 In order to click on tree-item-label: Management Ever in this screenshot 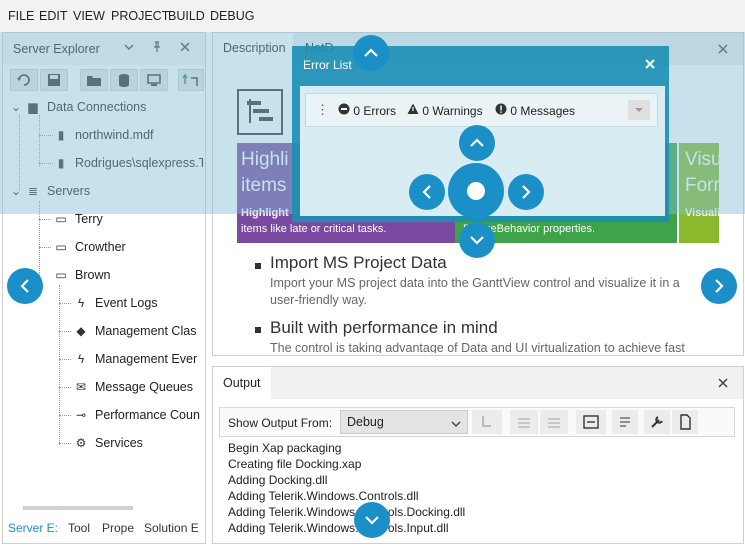, I will do `click(146, 359)`.